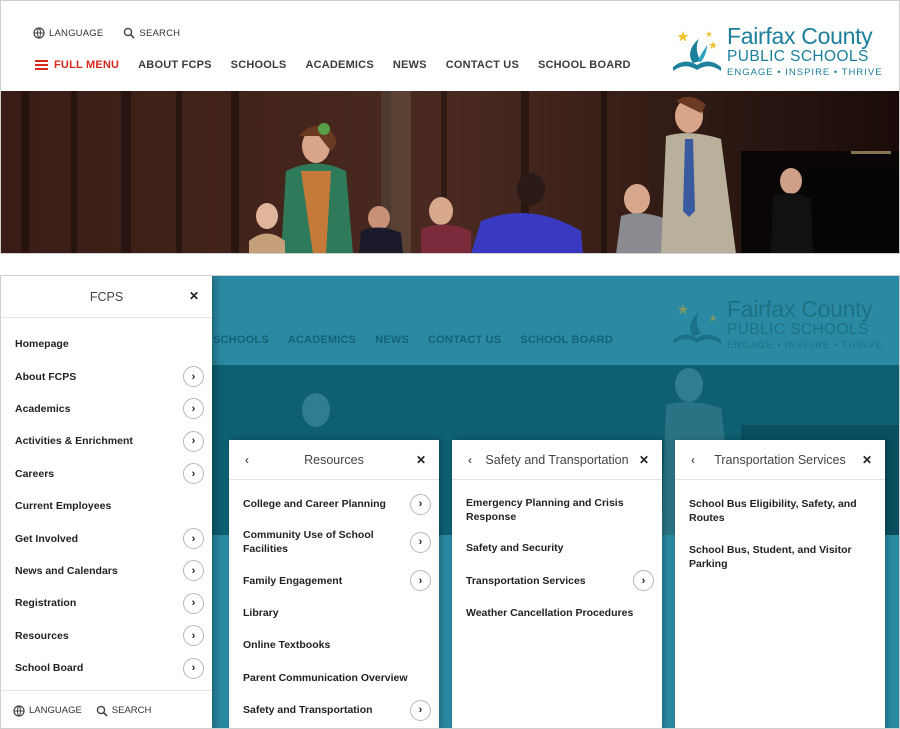 This screenshot has height=729, width=900. I want to click on menu-item-news-calendars: News and Calendars ›, so click(106, 571).